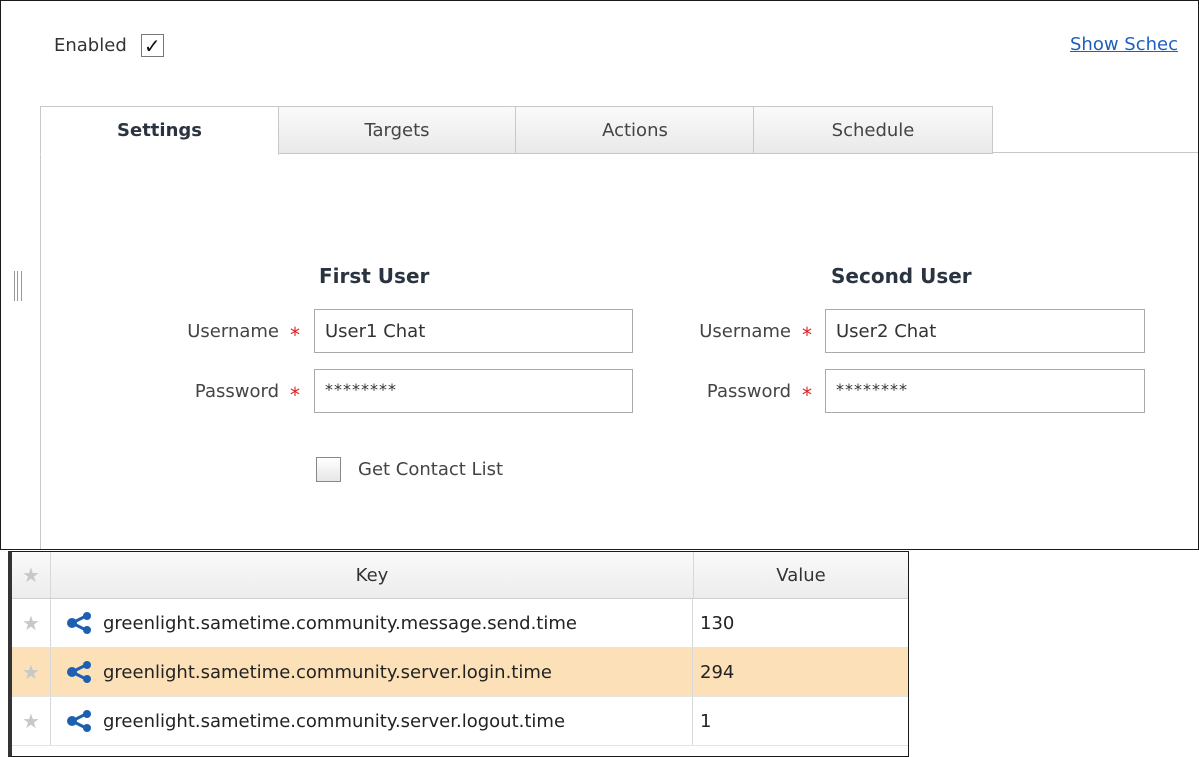 The image size is (1199, 757). What do you see at coordinates (295, 335) in the screenshot?
I see `first-username-required: *` at bounding box center [295, 335].